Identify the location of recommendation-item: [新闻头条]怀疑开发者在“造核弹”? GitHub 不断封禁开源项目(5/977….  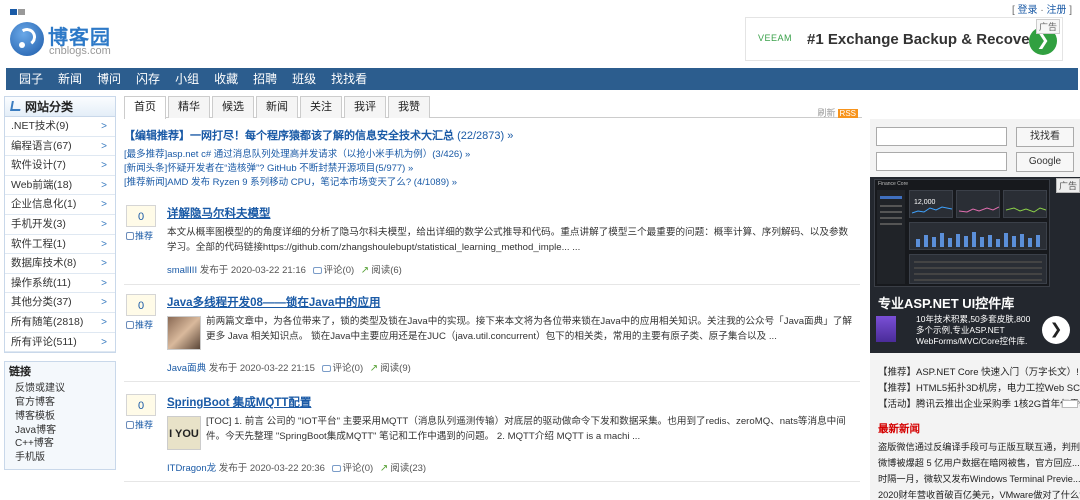
(493, 169).